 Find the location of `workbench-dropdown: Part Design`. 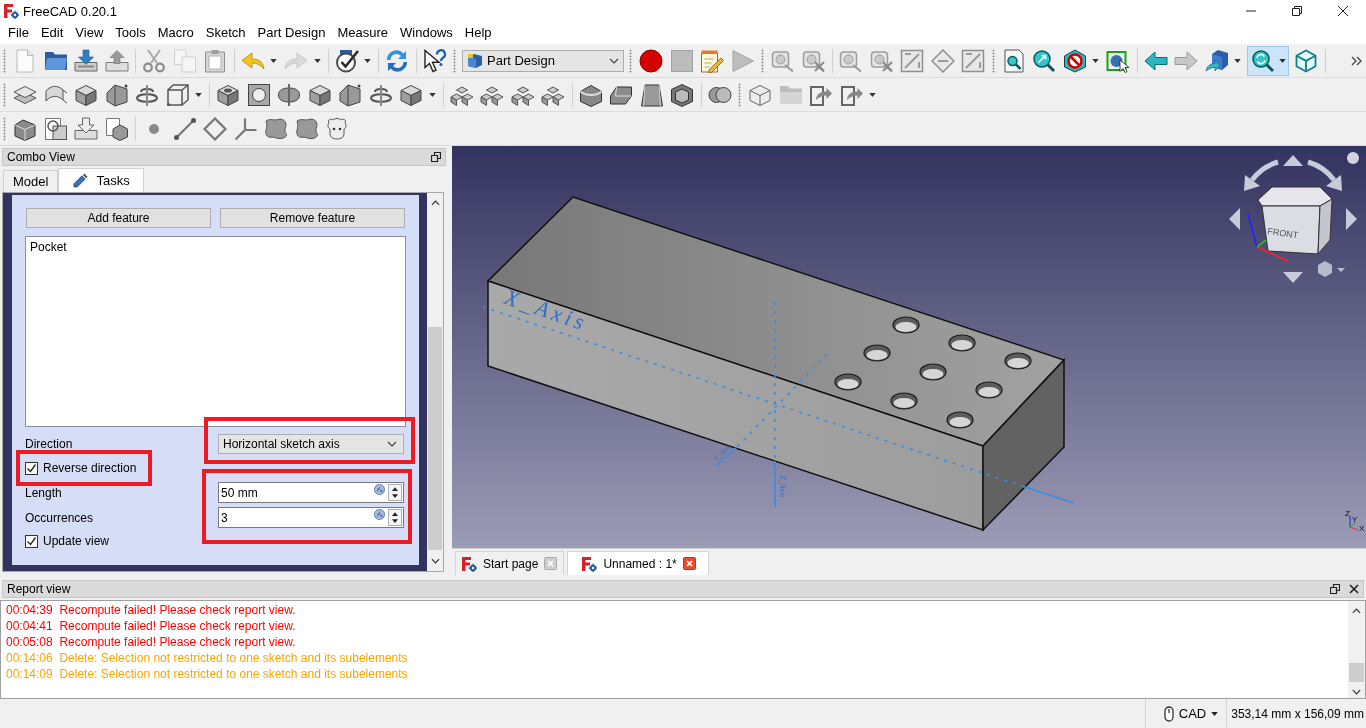

workbench-dropdown: Part Design is located at coordinates (543, 60).